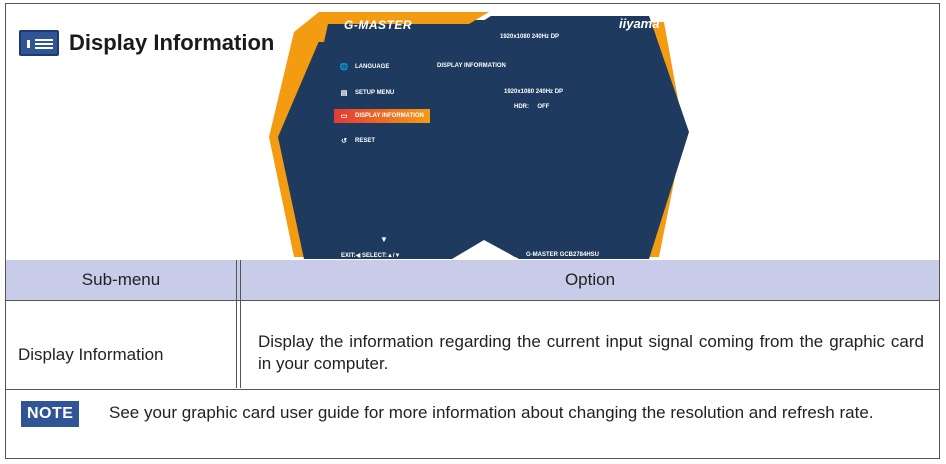  What do you see at coordinates (372, 67) in the screenshot?
I see `osd-menu-label: LANGUAGE` at bounding box center [372, 67].